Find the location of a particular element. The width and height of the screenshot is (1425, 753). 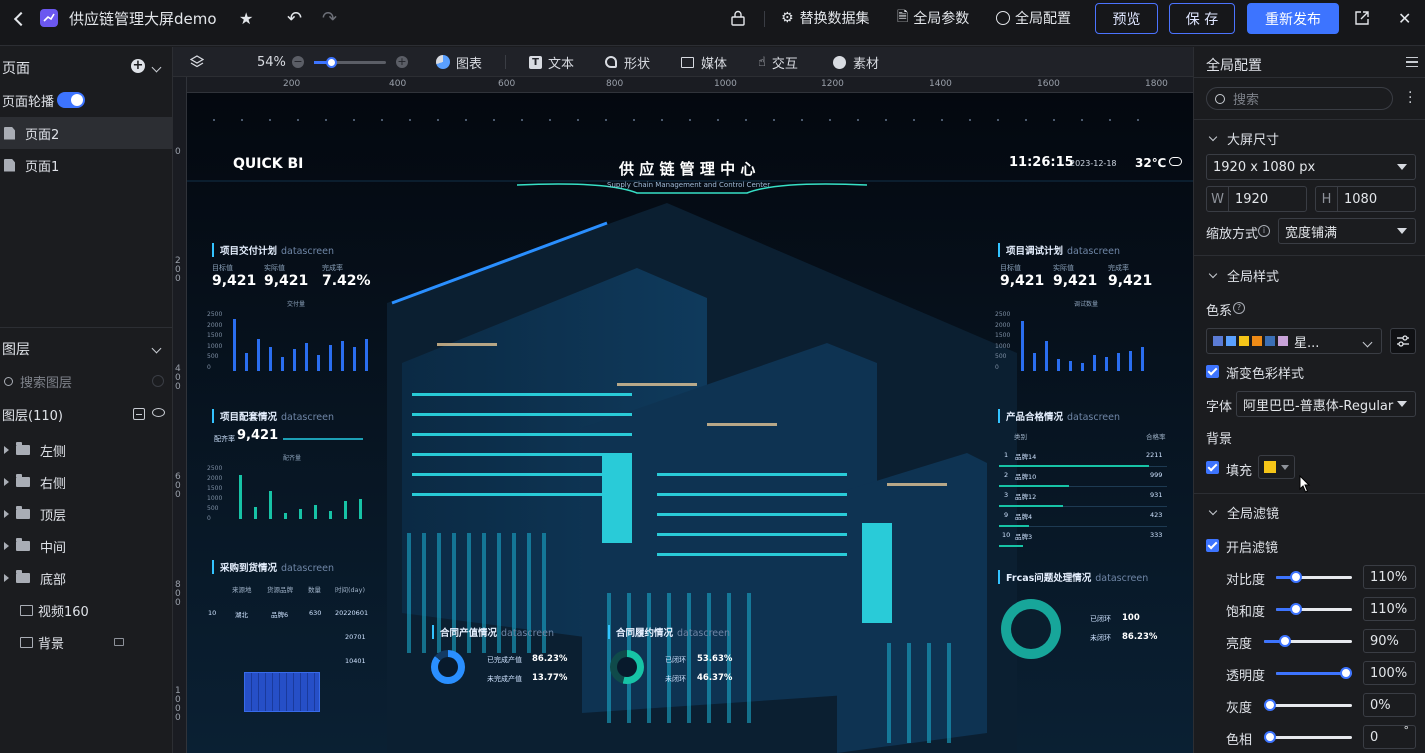

tool-chart: 图表 is located at coordinates (459, 62).